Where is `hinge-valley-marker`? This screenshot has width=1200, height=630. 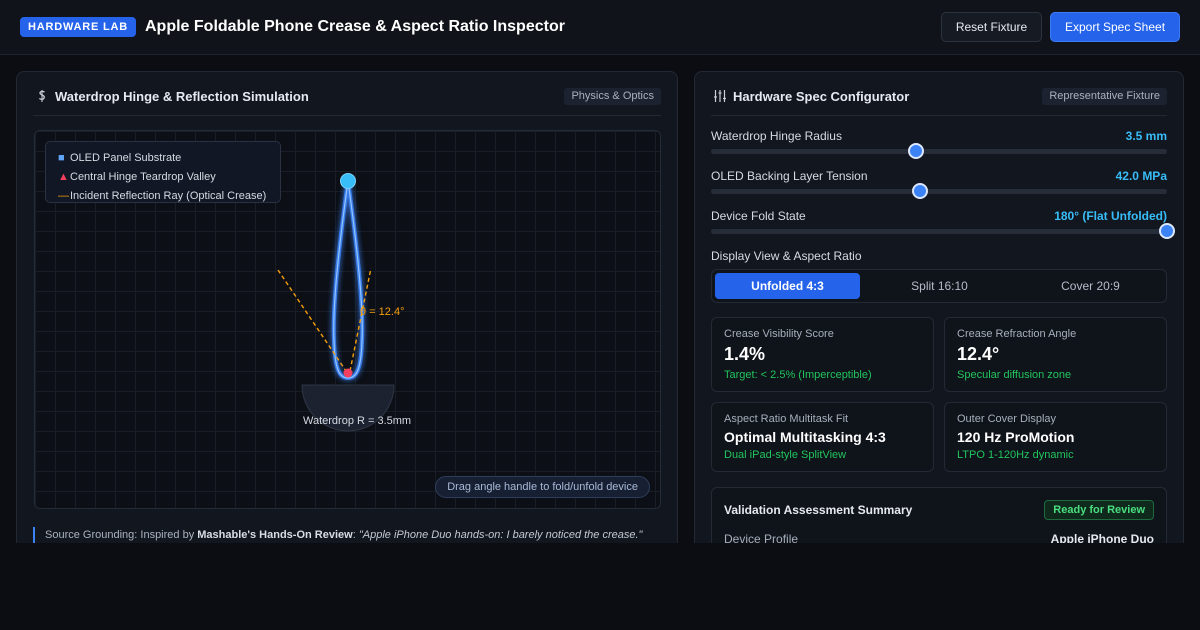
hinge-valley-marker is located at coordinates (348, 373).